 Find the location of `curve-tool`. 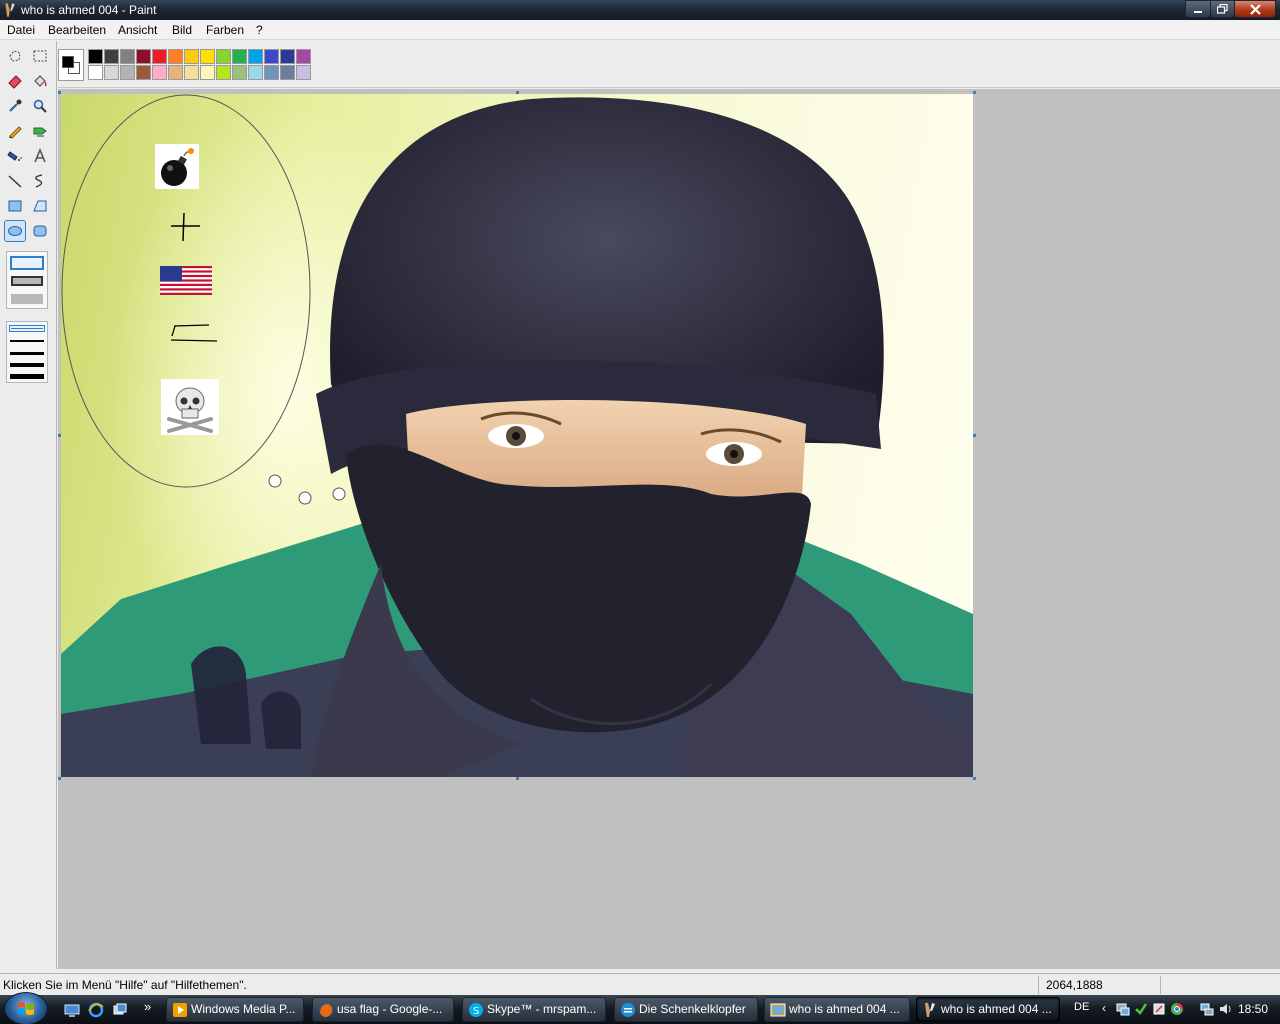

curve-tool is located at coordinates (40, 181).